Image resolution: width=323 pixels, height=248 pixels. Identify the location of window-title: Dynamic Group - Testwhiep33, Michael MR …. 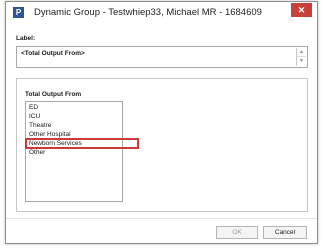
(148, 12).